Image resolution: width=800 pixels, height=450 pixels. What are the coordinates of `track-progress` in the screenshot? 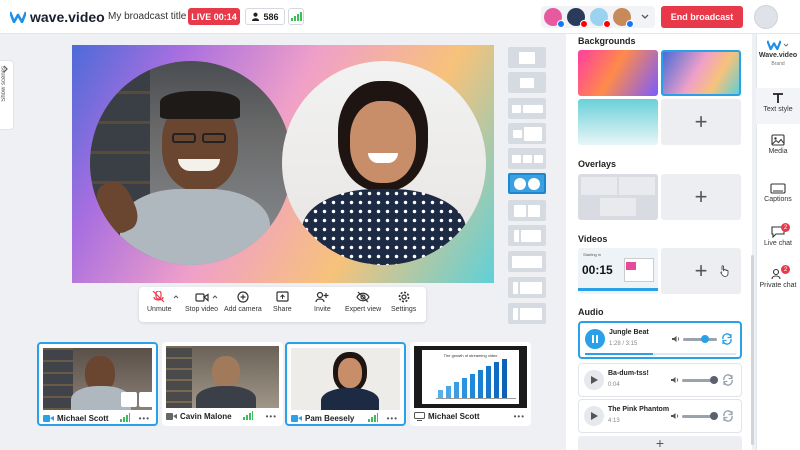 It's located at (660, 354).